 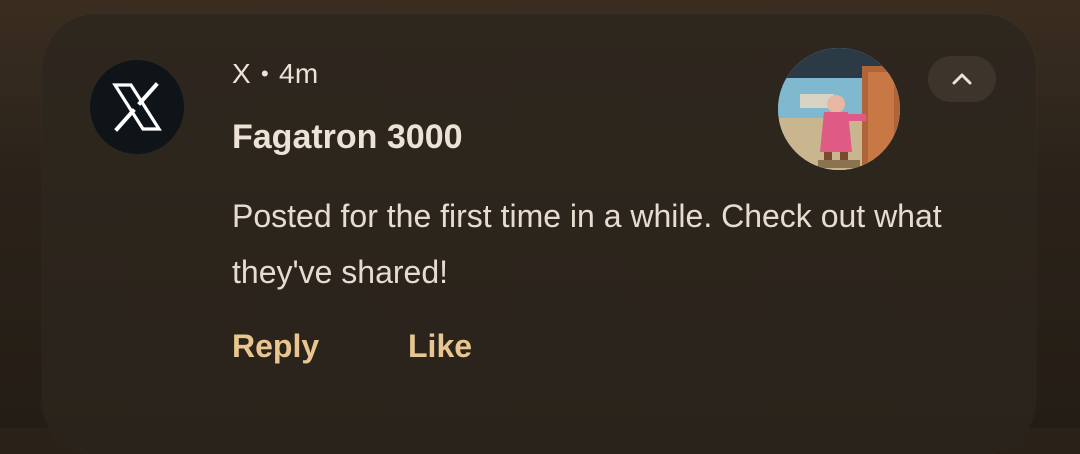 What do you see at coordinates (137, 107) in the screenshot?
I see `x-logo-icon` at bounding box center [137, 107].